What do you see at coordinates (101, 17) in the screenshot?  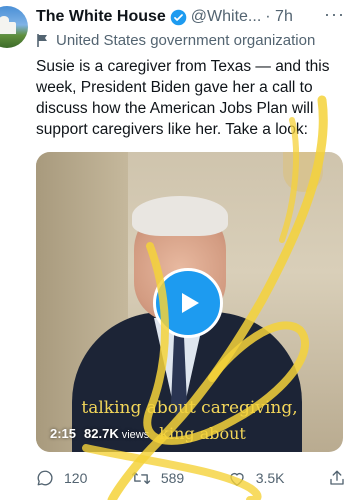 I see `account-name: The White House` at bounding box center [101, 17].